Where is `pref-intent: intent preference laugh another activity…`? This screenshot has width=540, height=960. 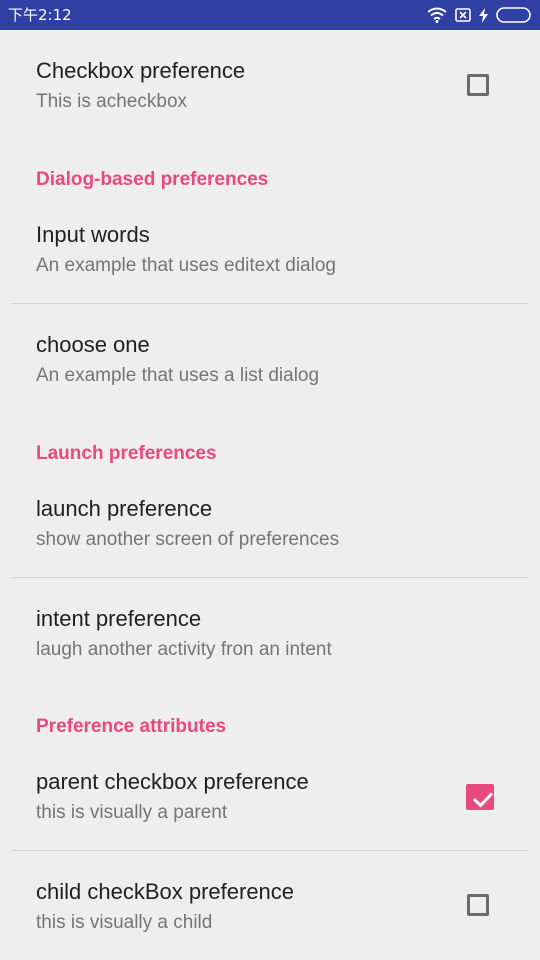 pref-intent: intent preference laugh another activity… is located at coordinates (288, 634).